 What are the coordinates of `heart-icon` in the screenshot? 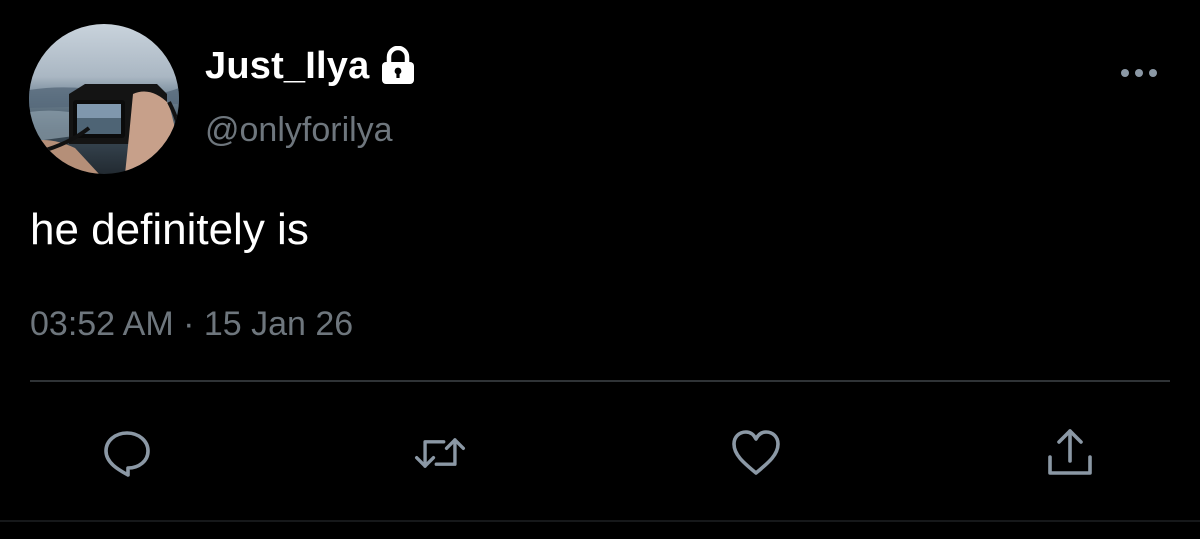 It's located at (756, 452).